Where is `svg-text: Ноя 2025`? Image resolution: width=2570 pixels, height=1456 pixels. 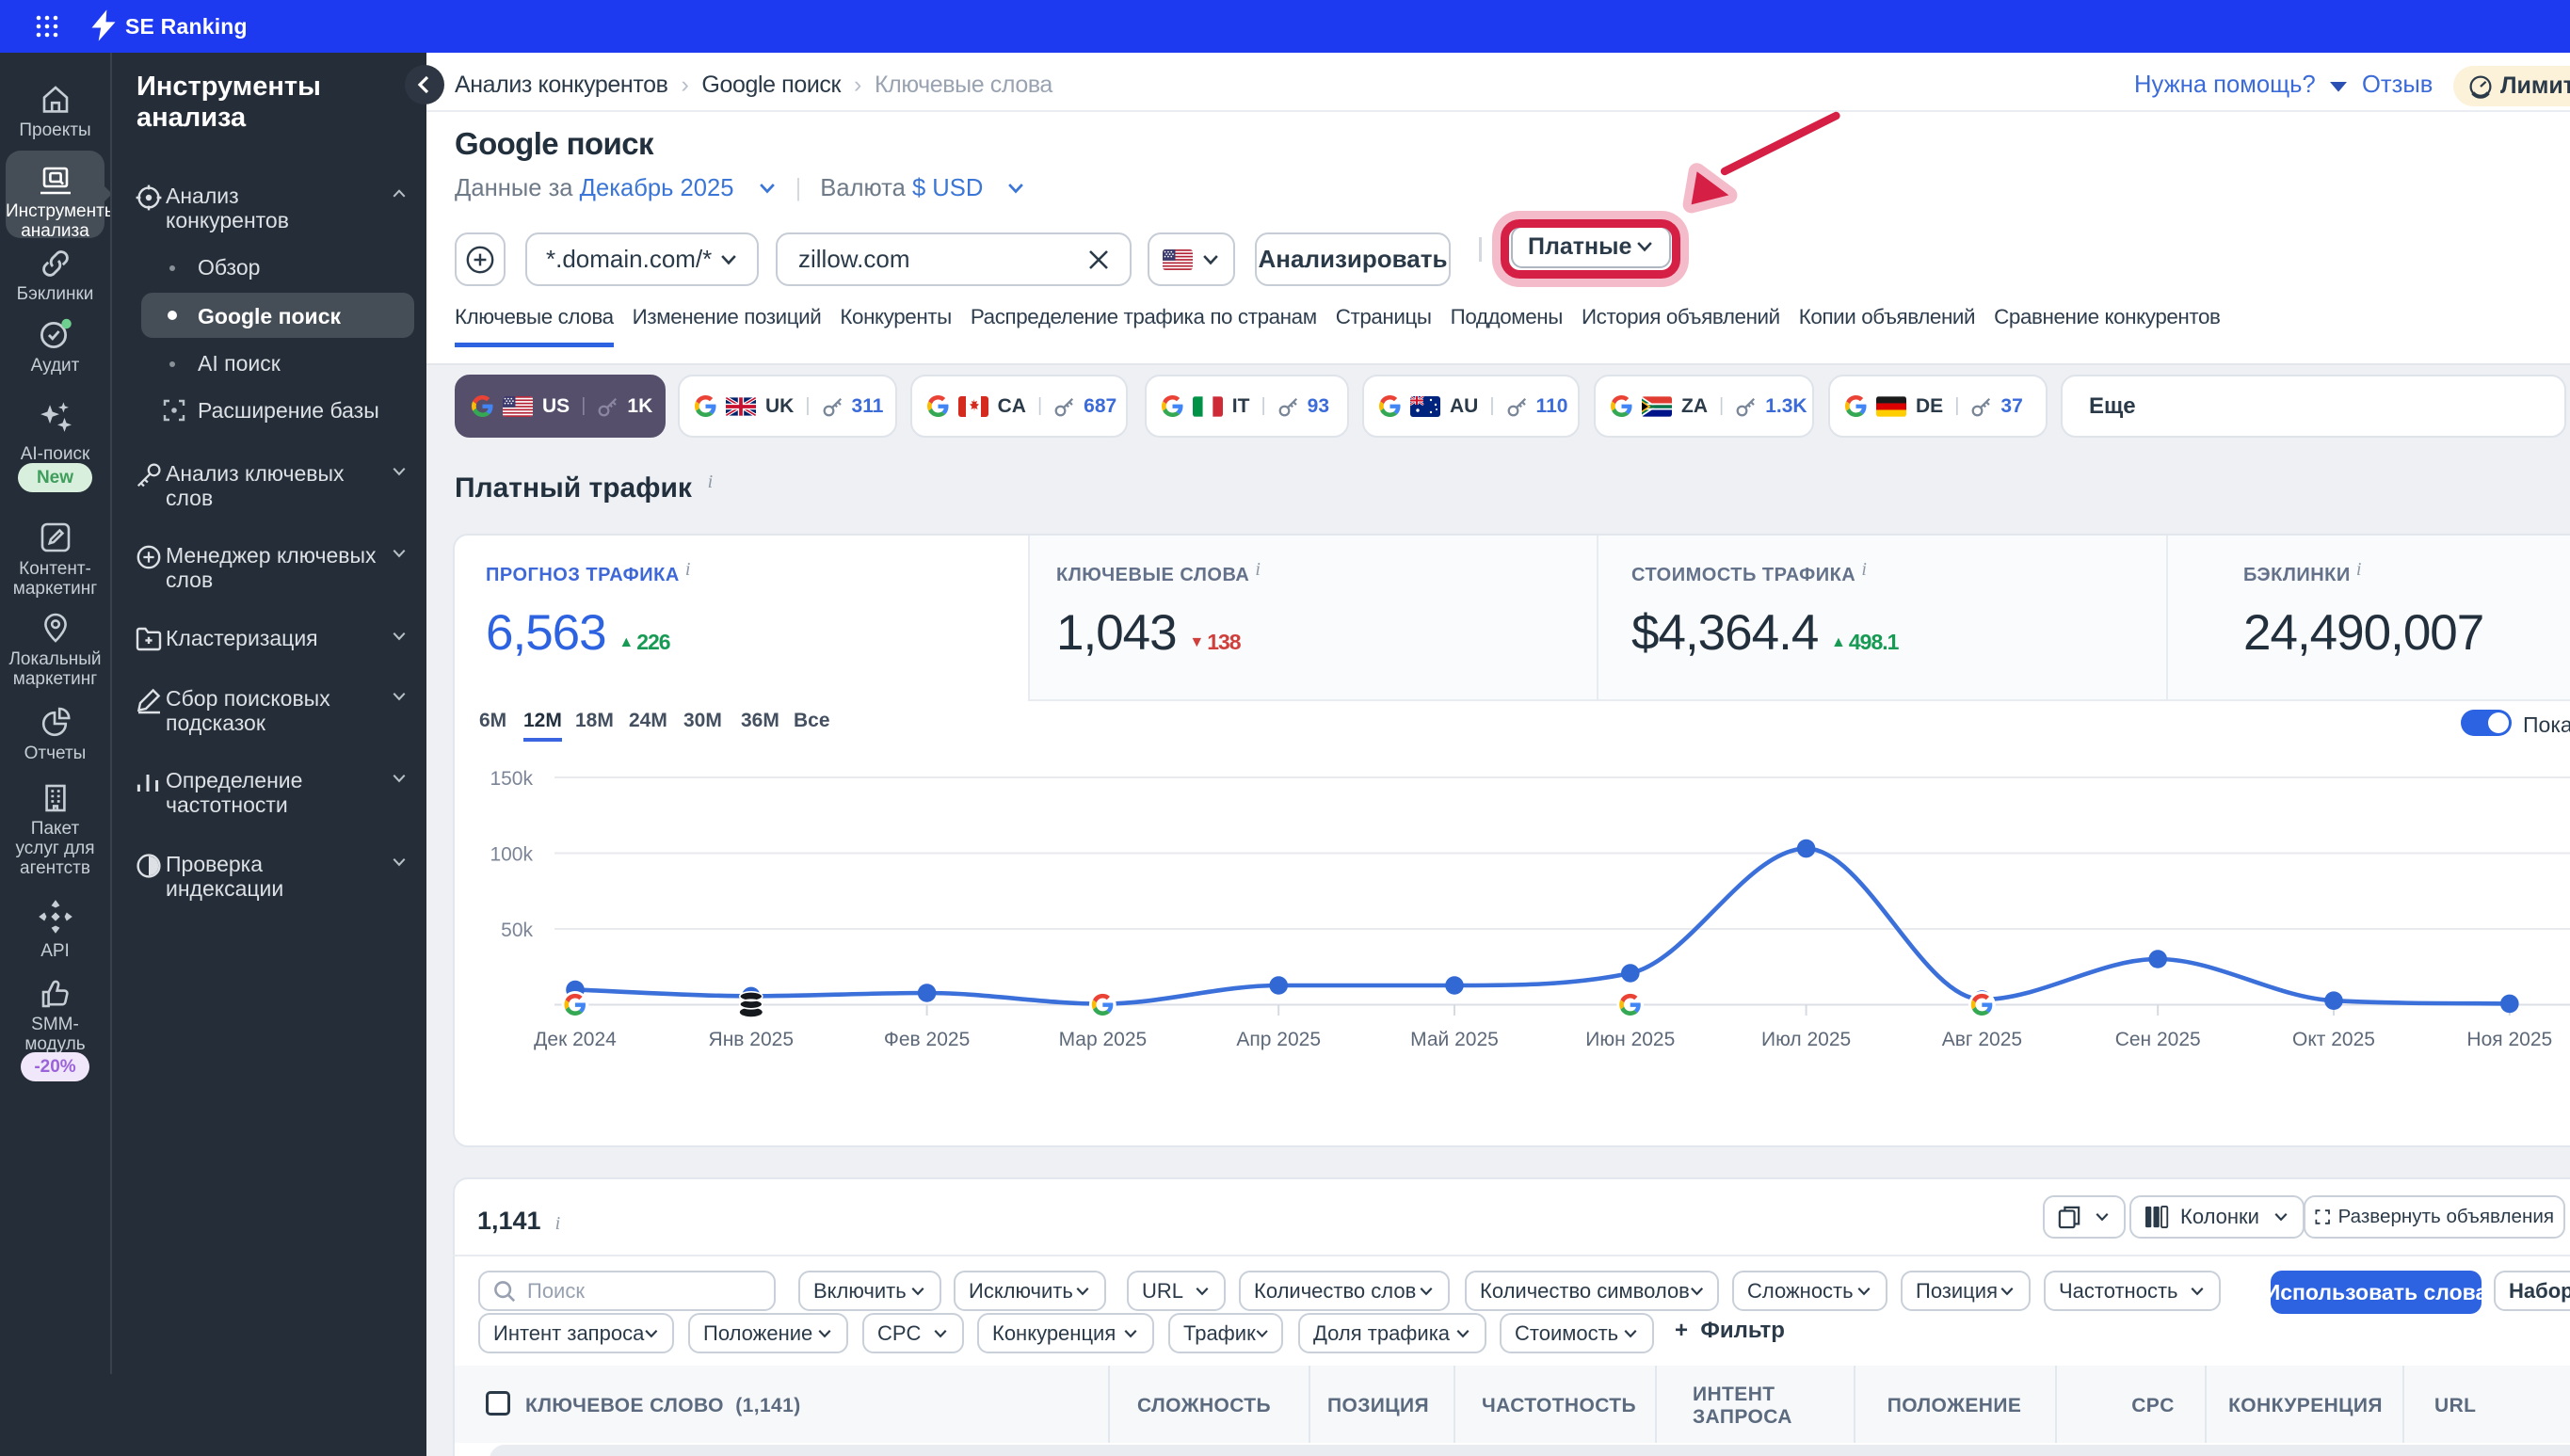 svg-text: Ноя 2025 is located at coordinates (2509, 1039).